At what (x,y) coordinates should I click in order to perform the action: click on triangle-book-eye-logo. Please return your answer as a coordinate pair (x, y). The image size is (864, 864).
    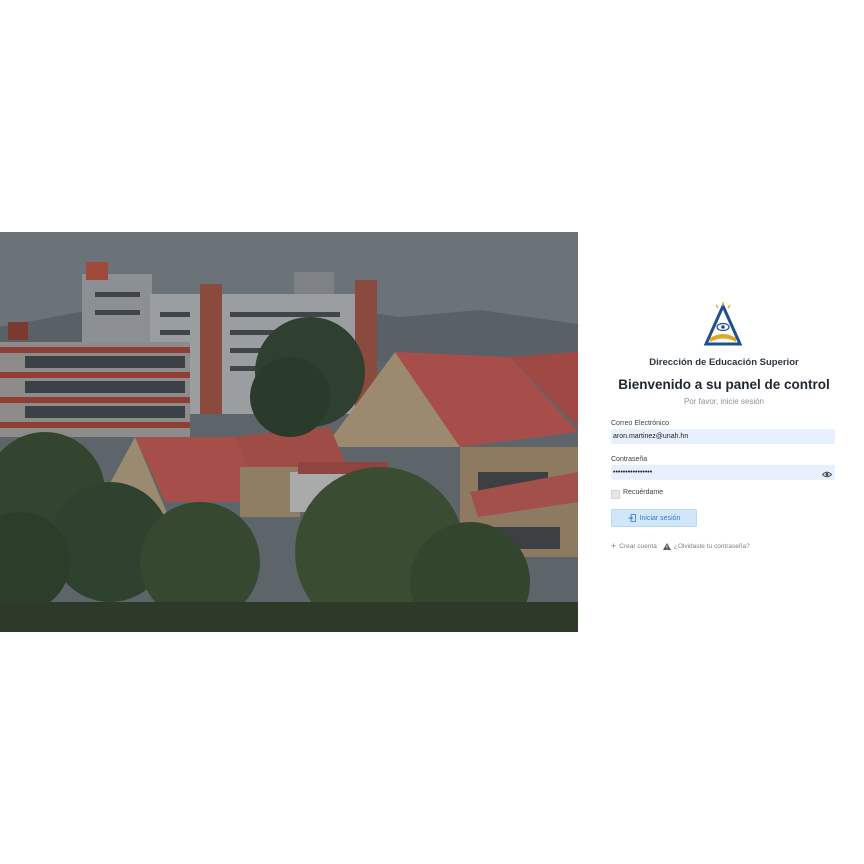
    Looking at the image, I should click on (723, 324).